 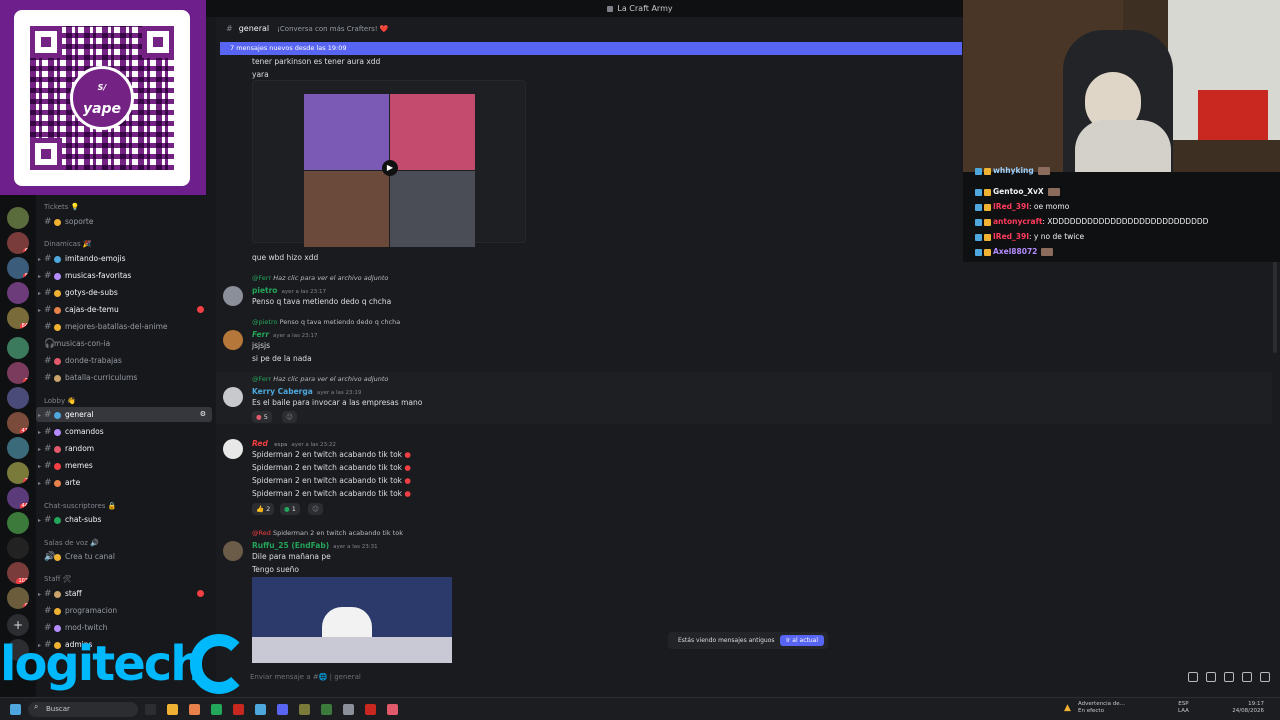 What do you see at coordinates (260, 709) in the screenshot?
I see `steam-icon` at bounding box center [260, 709].